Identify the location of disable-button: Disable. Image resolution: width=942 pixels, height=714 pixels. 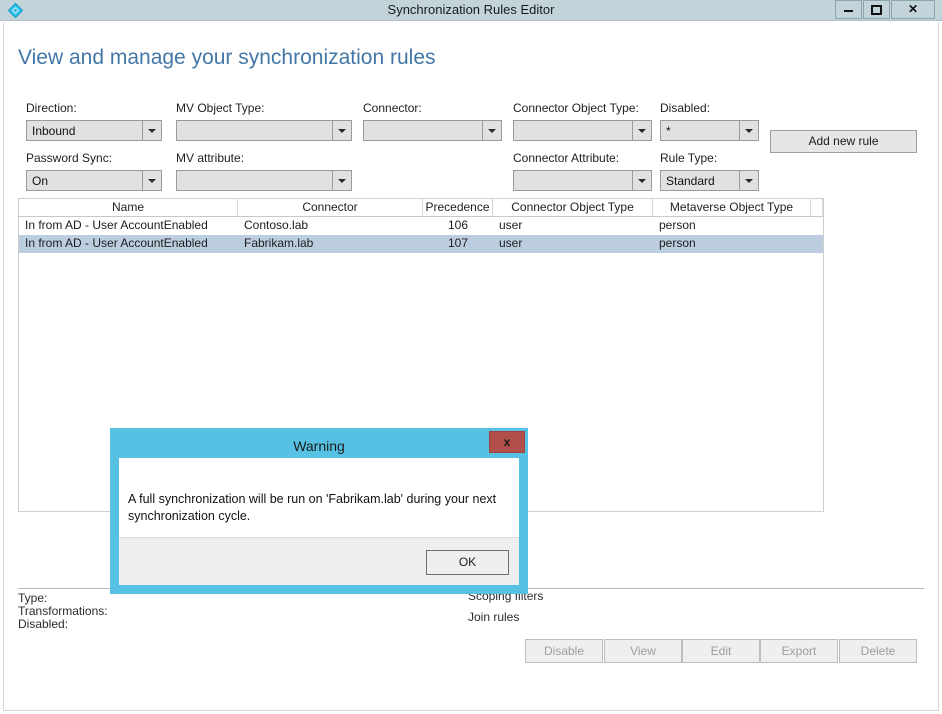
(564, 651).